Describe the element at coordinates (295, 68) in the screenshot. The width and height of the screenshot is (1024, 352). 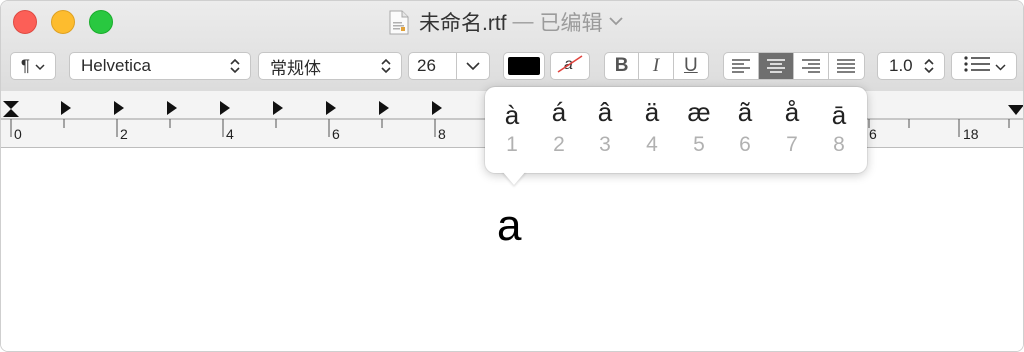
I see `font-style-value: 常规体` at that location.